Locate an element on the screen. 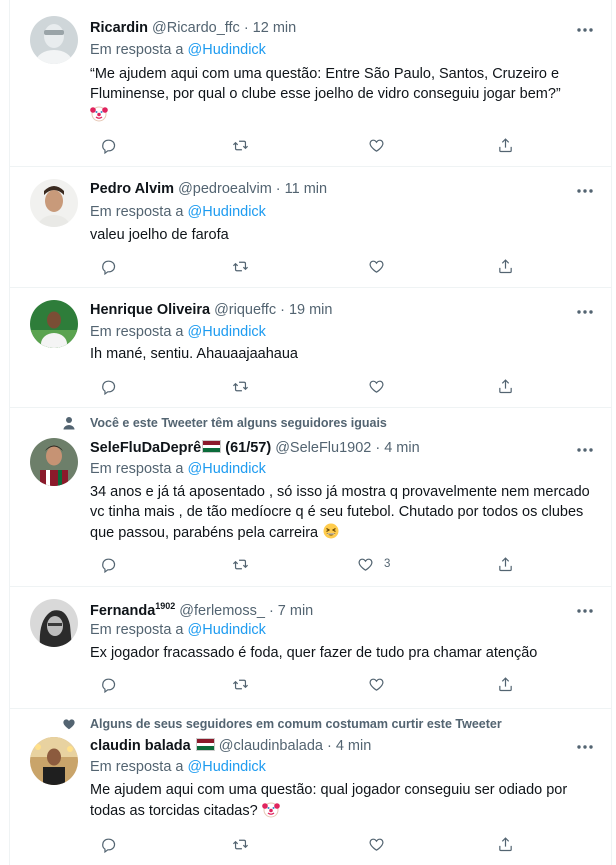 The image size is (616, 865). user-handle: @Ricardo_ffc is located at coordinates (196, 28).